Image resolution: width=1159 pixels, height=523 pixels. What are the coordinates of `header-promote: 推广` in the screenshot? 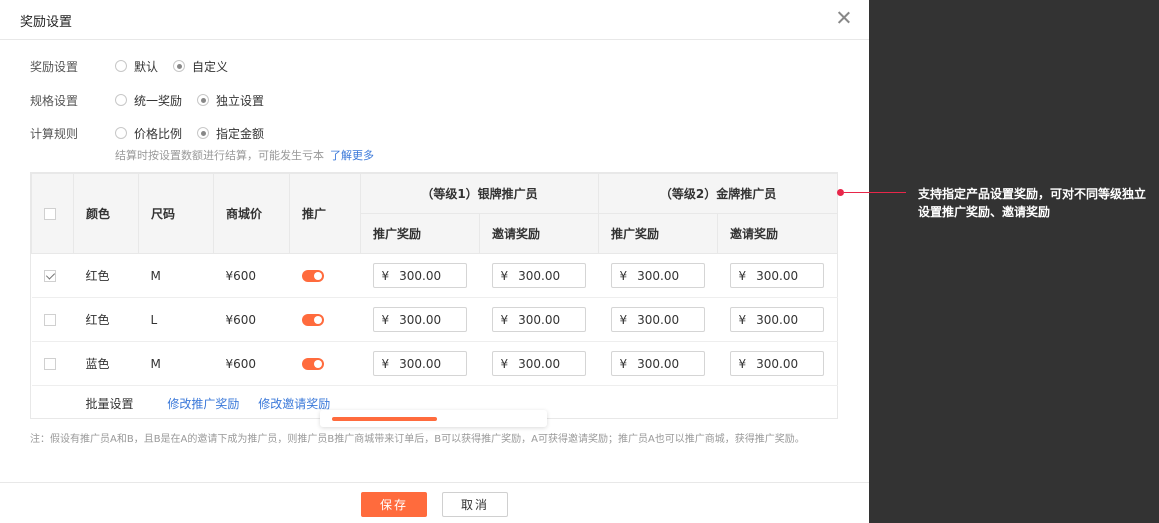 It's located at (325, 213).